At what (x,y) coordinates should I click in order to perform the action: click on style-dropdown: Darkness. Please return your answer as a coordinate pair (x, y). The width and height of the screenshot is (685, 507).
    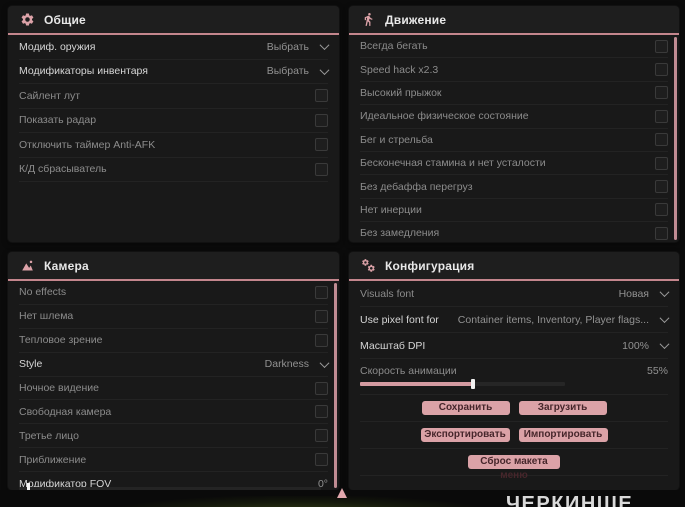
    Looking at the image, I should click on (297, 363).